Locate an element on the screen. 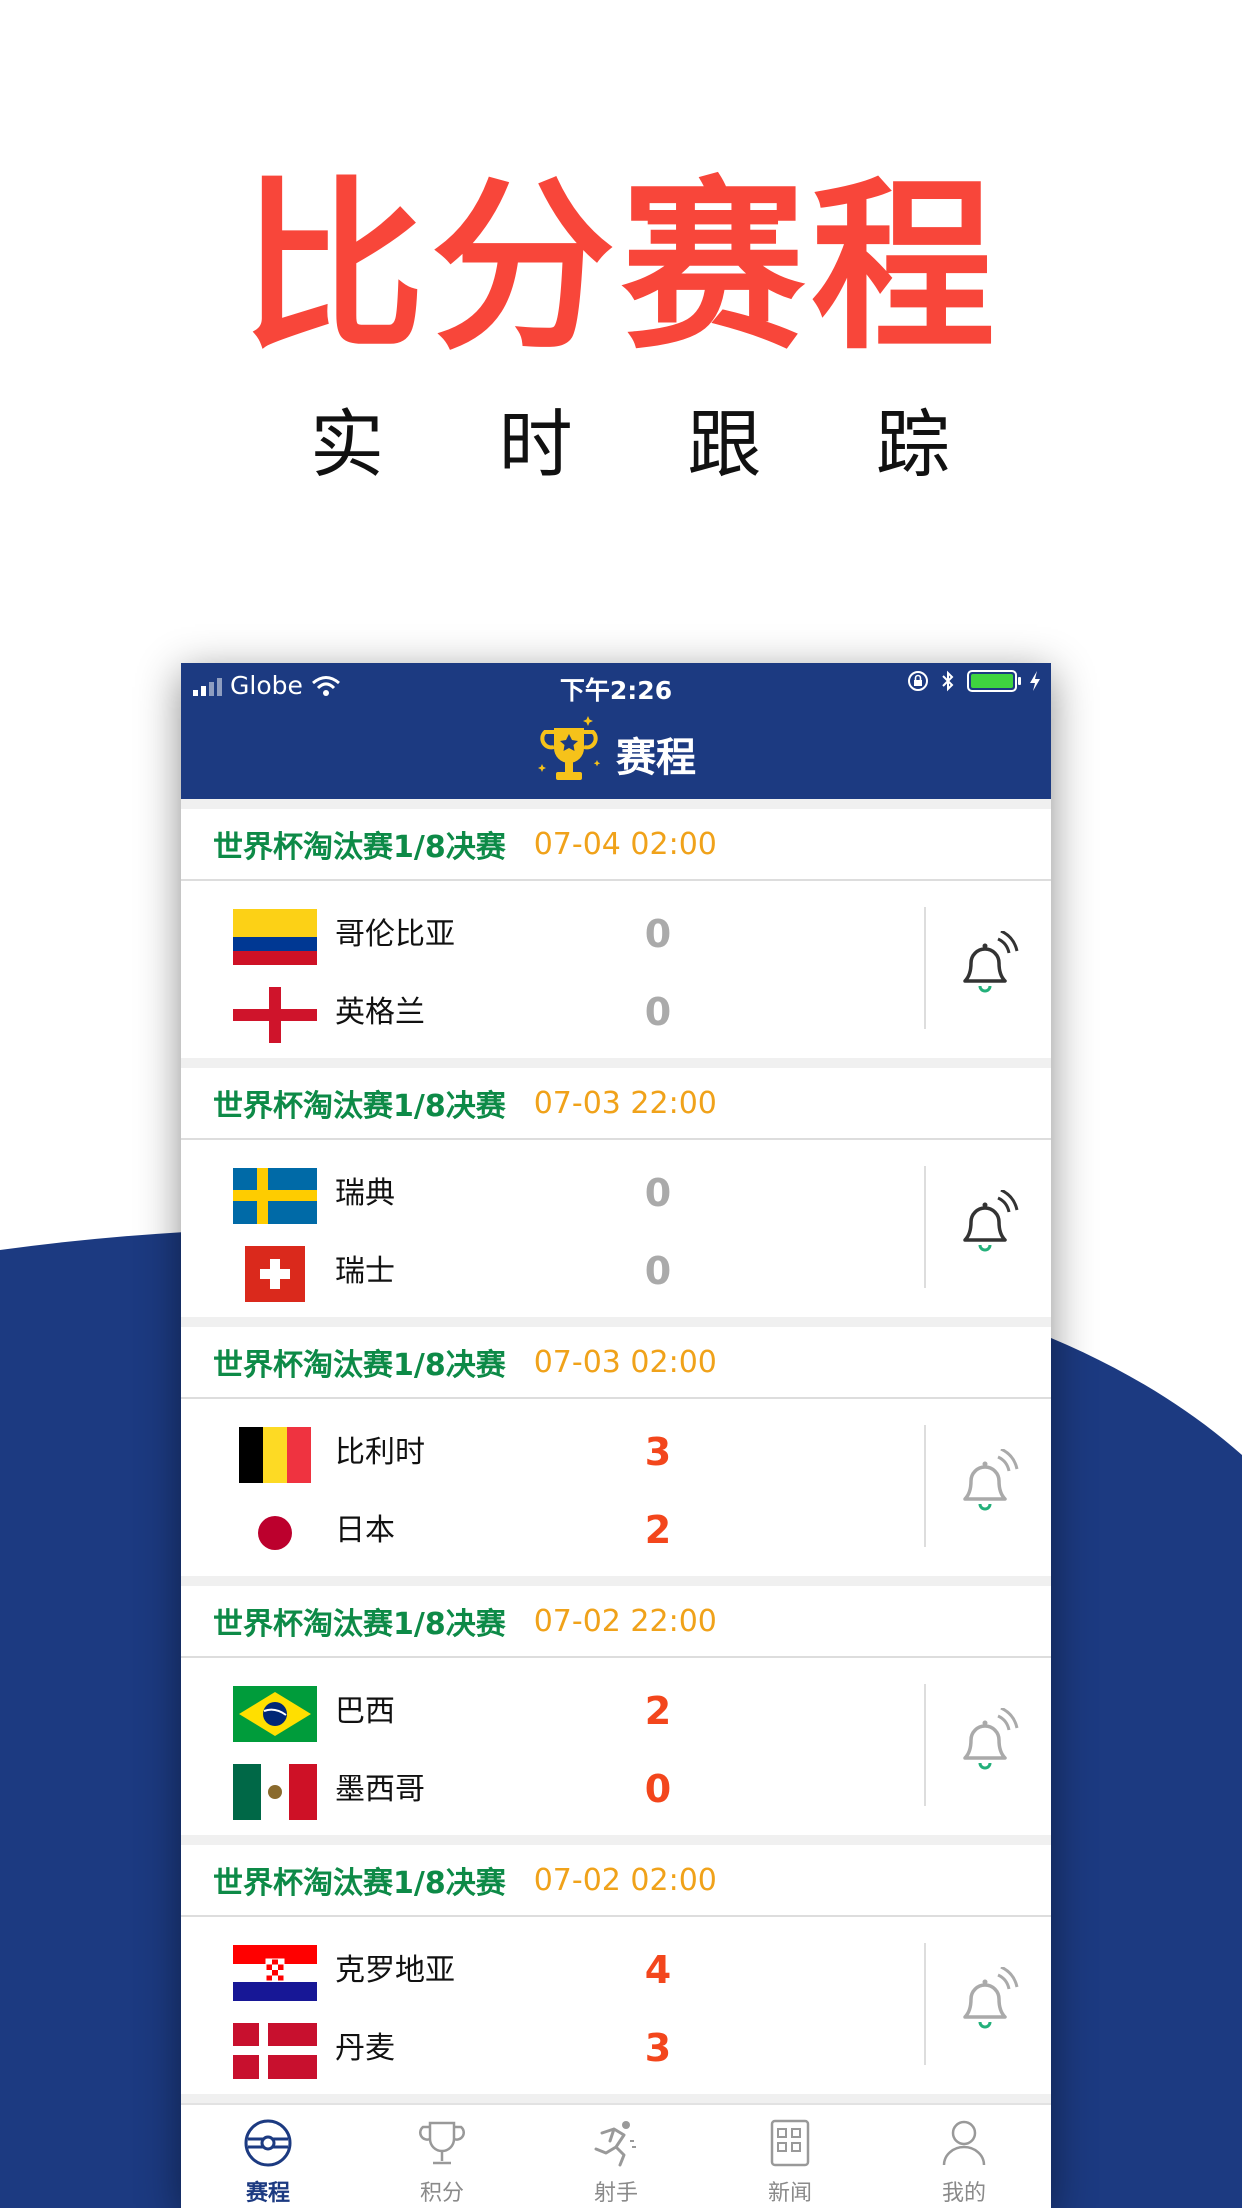 The width and height of the screenshot is (1242, 2208). tab-label: 新闻 is located at coordinates (789, 2193).